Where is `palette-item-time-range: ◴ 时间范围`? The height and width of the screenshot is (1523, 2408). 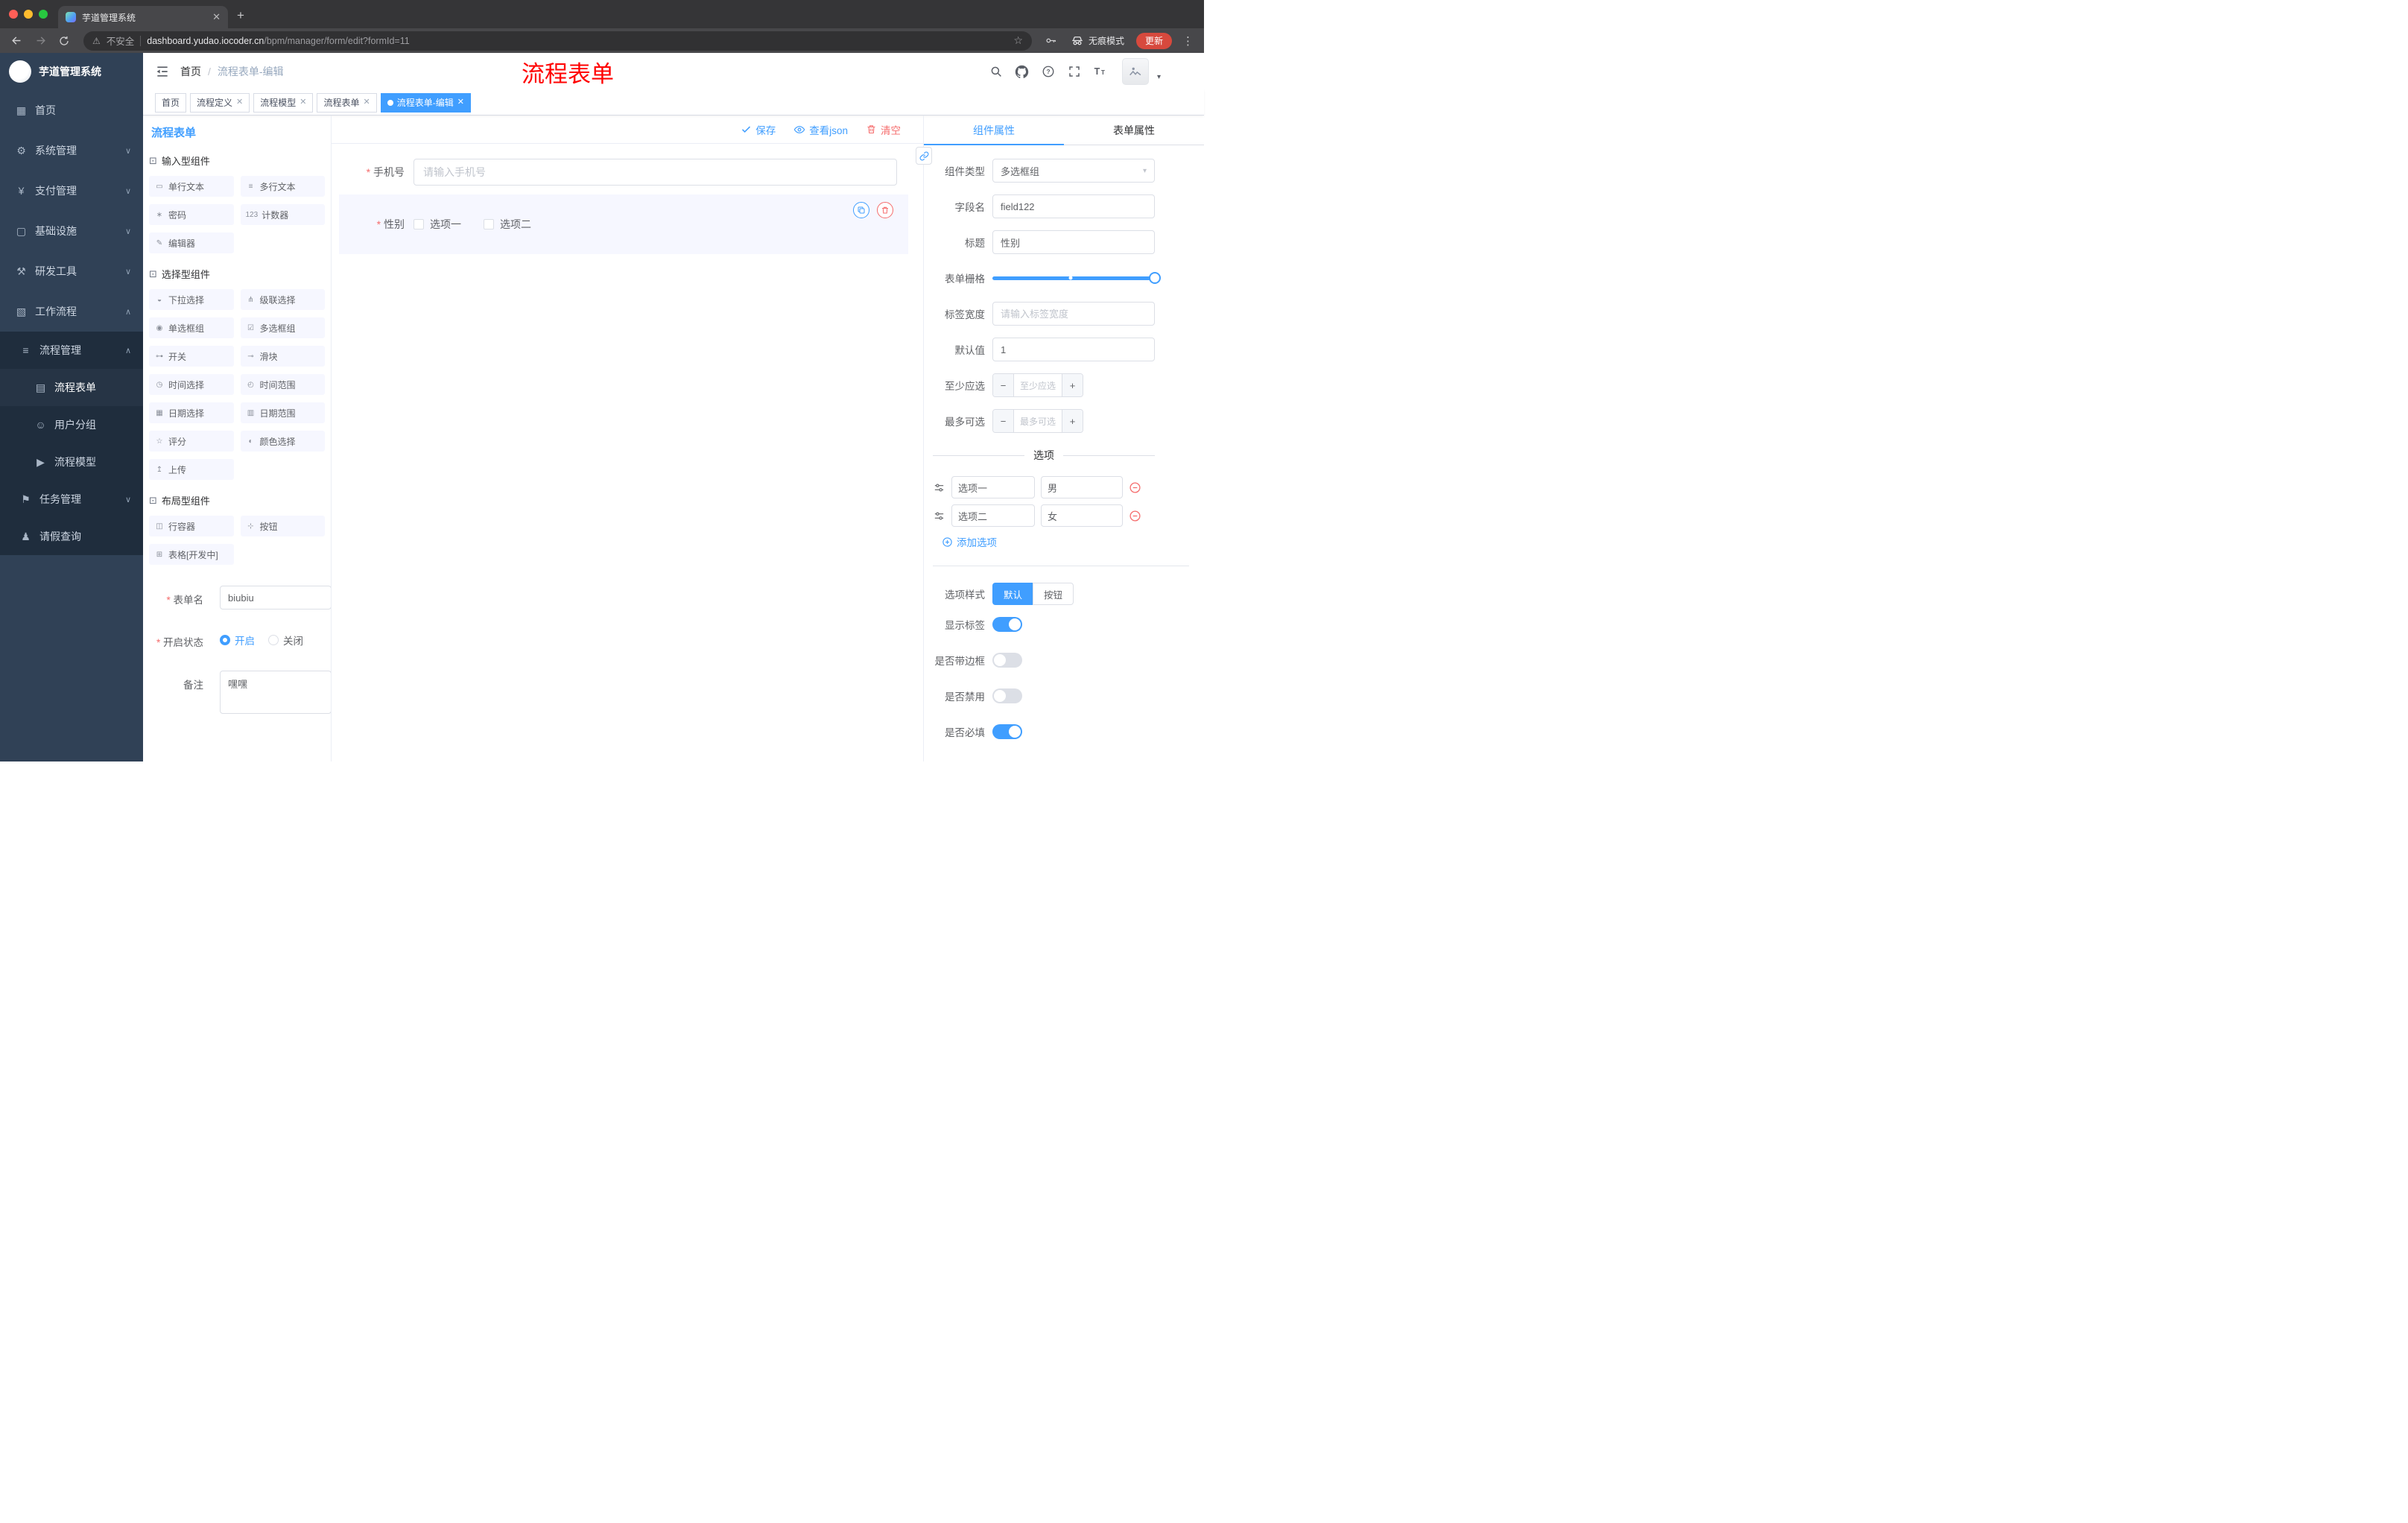
palette-item-time-range: ◴ 时间范围 is located at coordinates (282, 385).